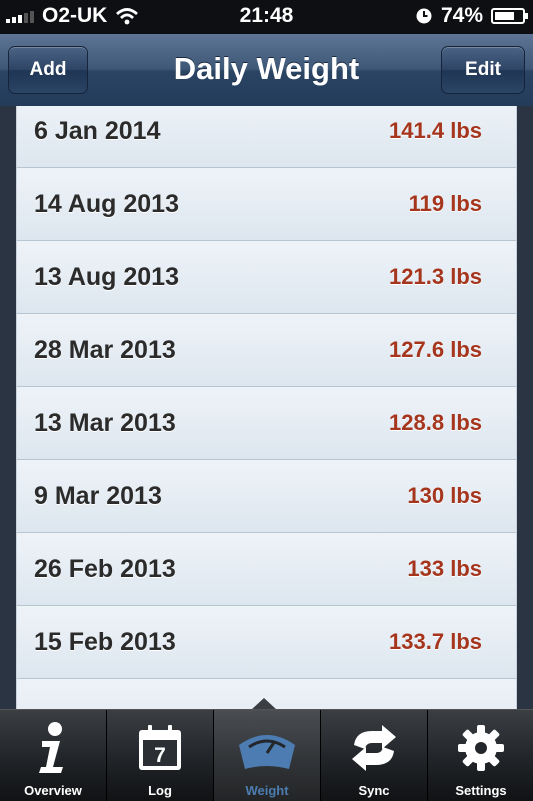 The height and width of the screenshot is (801, 533). I want to click on weight-entry-row: 14 Aug 2013 119 lbs, so click(266, 204).